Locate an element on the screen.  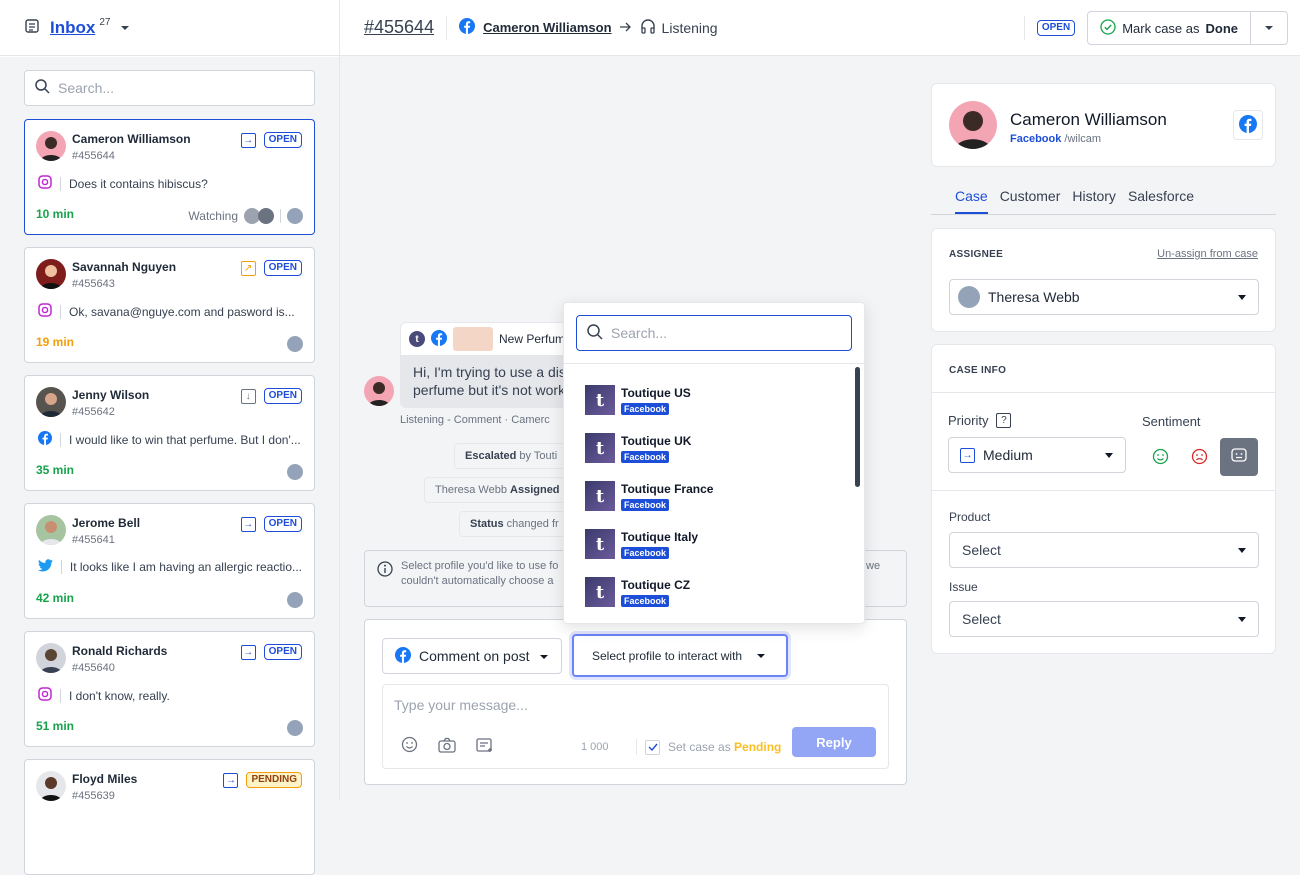
profile-option-toutique-france: t Toutique France Facebook is located at coordinates (649, 496).